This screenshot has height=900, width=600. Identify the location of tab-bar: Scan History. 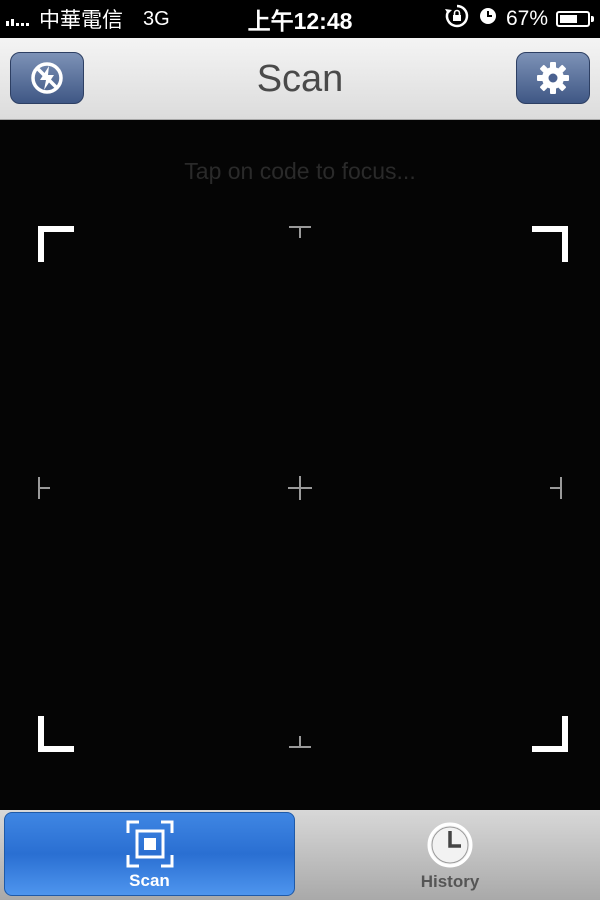
(300, 855).